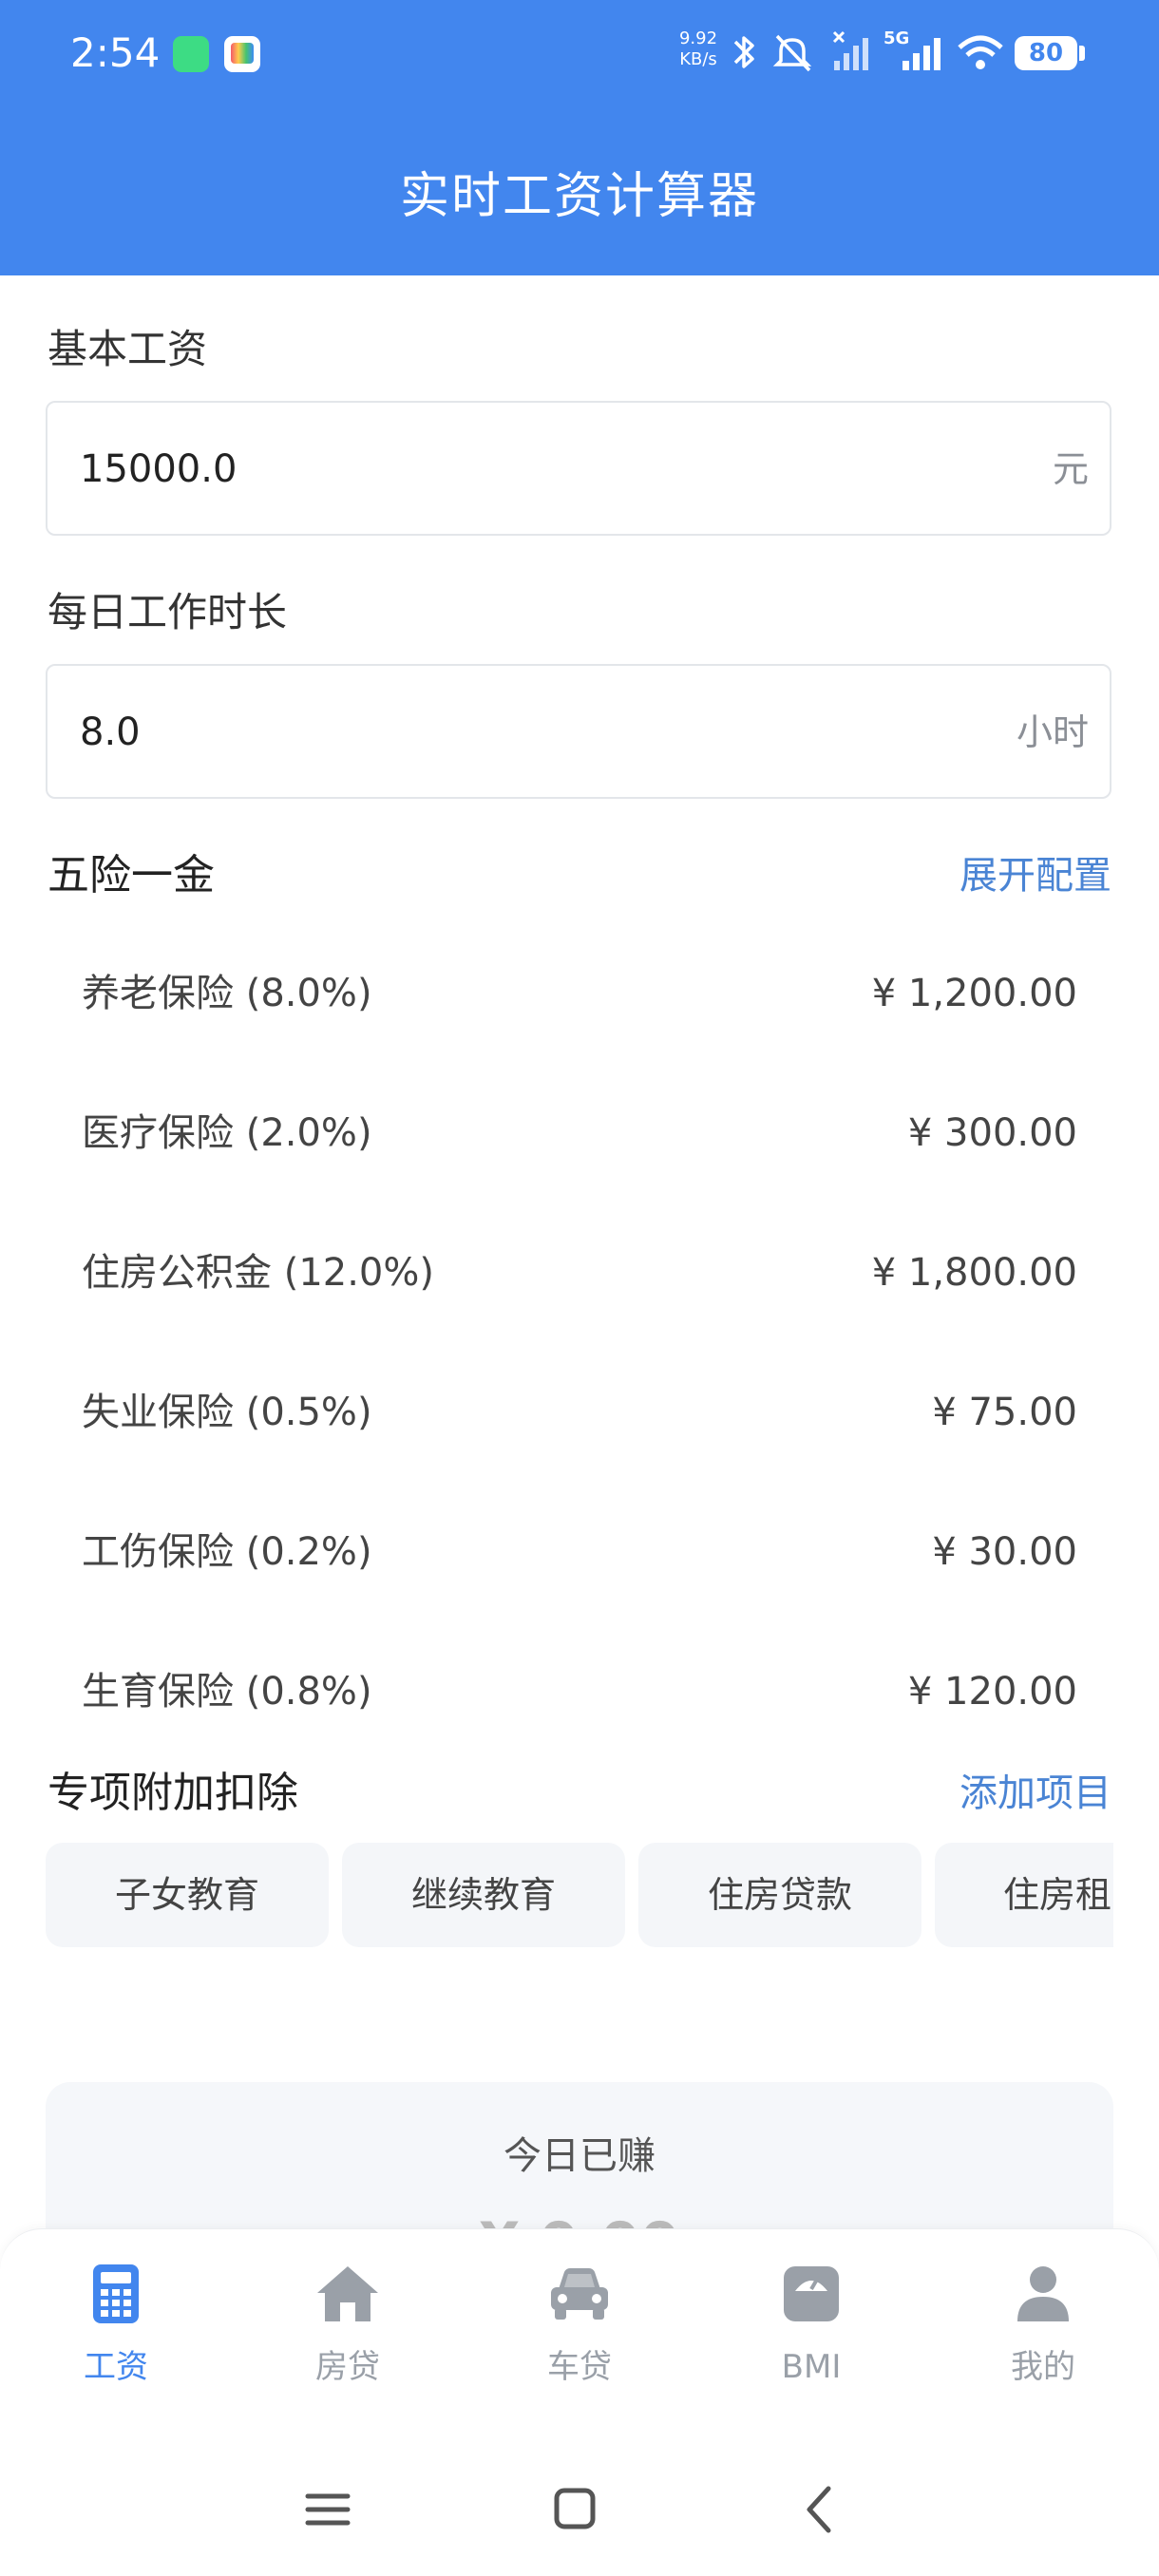 This screenshot has height=2576, width=1159. What do you see at coordinates (579, 2367) in the screenshot?
I see `nav-label: 车贷` at bounding box center [579, 2367].